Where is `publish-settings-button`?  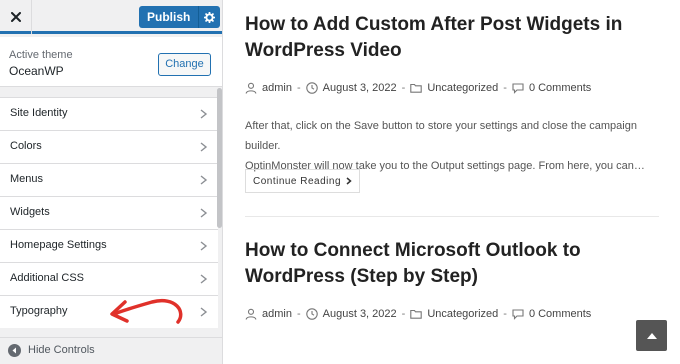 publish-settings-button is located at coordinates (209, 17).